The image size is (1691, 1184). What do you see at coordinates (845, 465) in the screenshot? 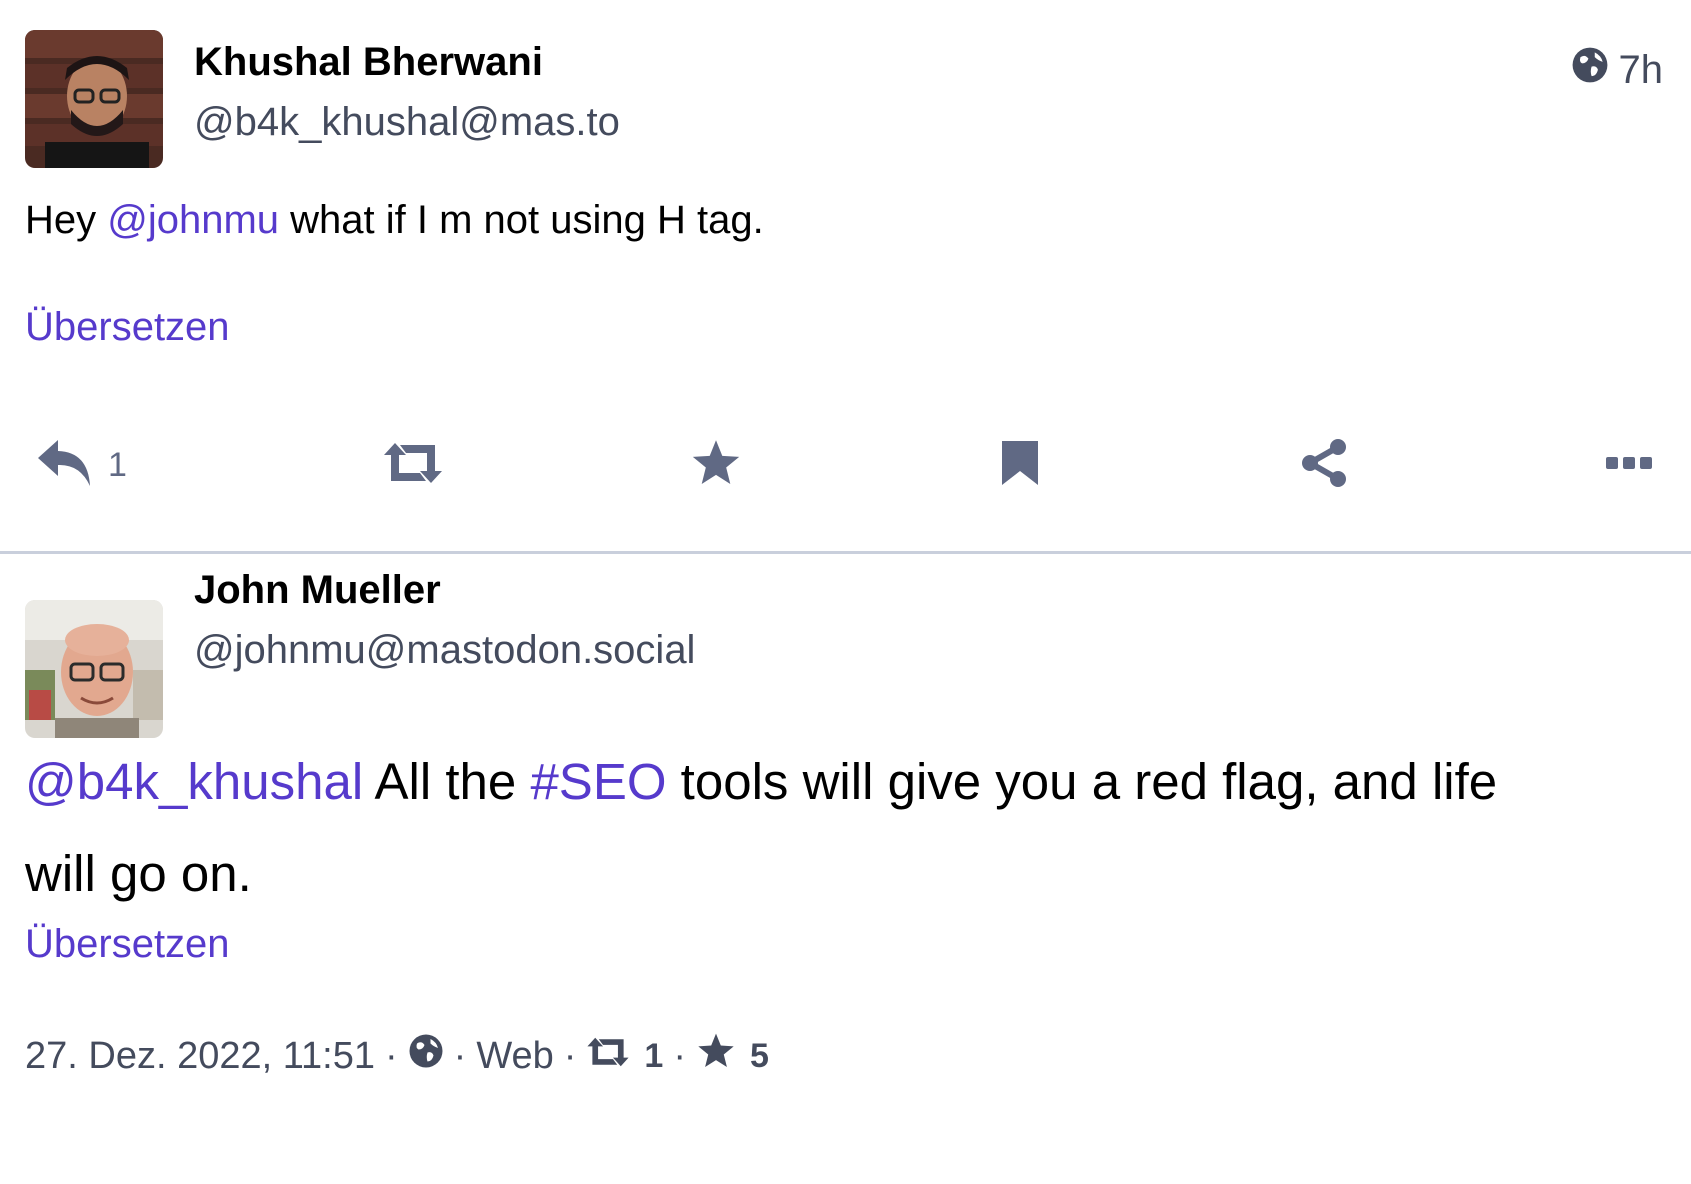
I see `action-bar: 1` at bounding box center [845, 465].